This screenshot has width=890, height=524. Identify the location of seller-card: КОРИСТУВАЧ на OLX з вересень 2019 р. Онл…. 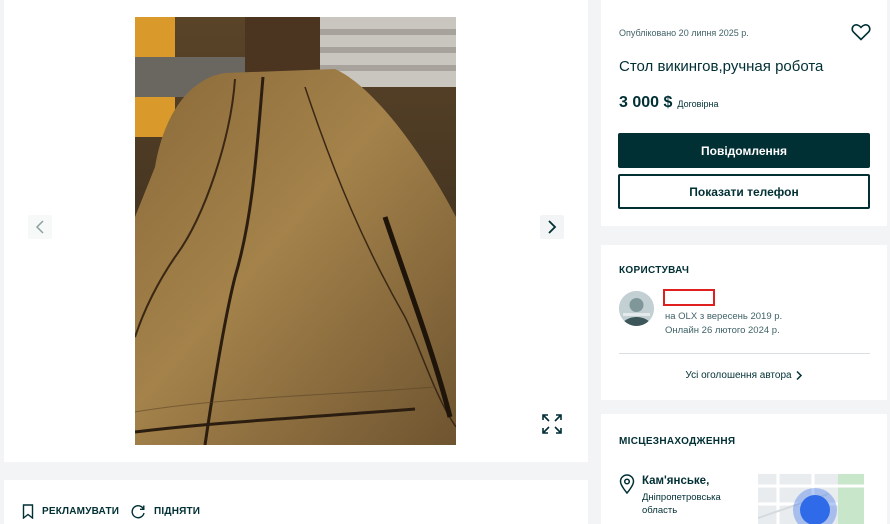
(744, 322).